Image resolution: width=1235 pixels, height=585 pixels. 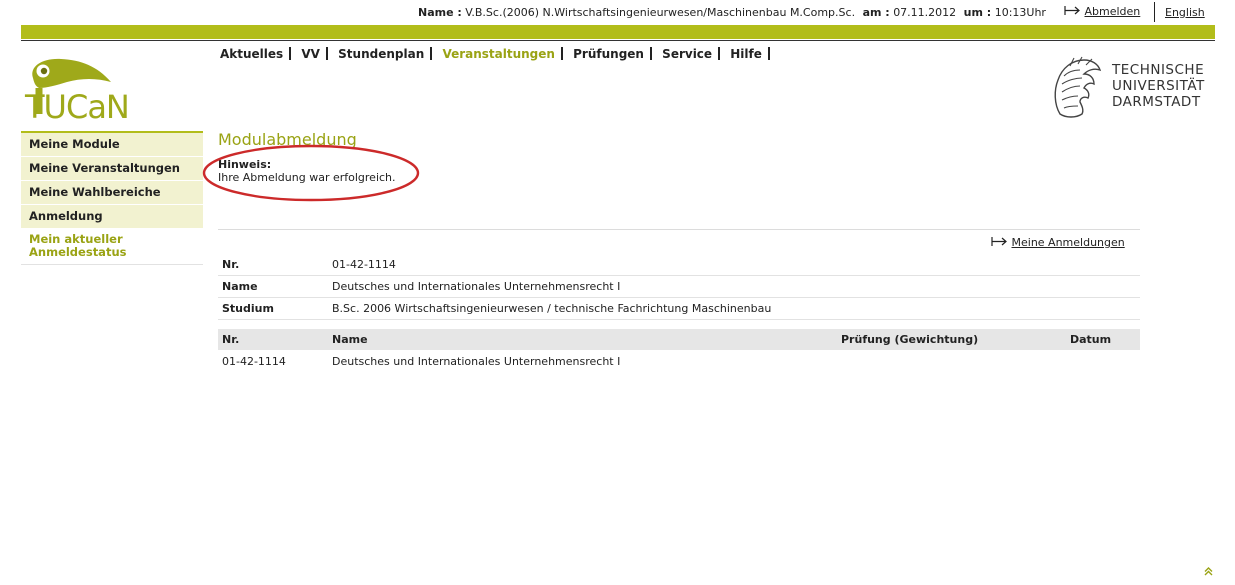 What do you see at coordinates (112, 247) in the screenshot?
I see `sidebar-item-anmeldestatus: Mein aktueller Anmeldestatus` at bounding box center [112, 247].